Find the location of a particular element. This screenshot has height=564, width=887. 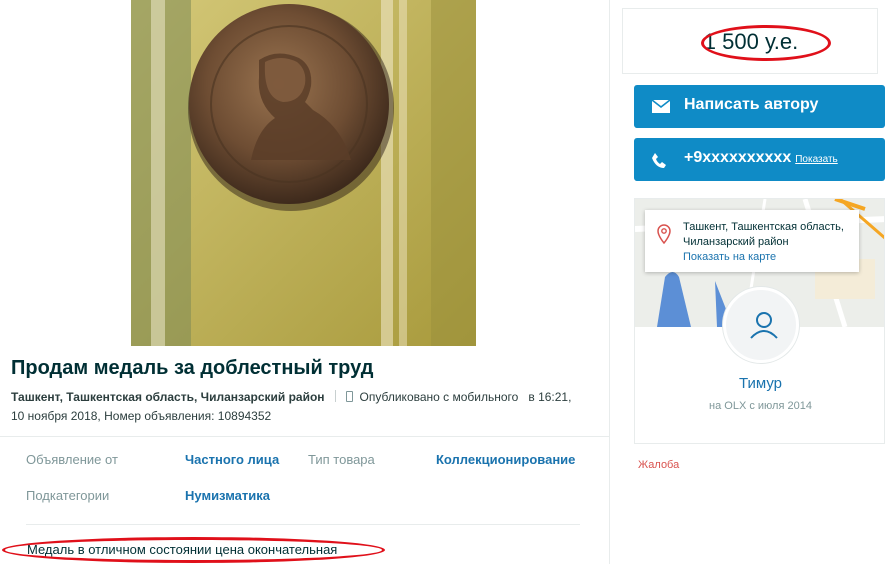

meta-divider is located at coordinates (335, 396).